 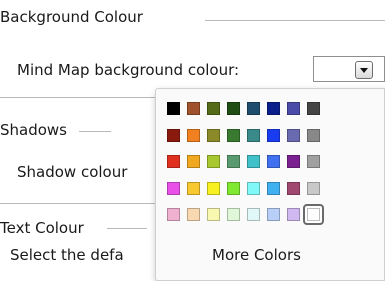 I want to click on chevron-down-icon, so click(x=364, y=70).